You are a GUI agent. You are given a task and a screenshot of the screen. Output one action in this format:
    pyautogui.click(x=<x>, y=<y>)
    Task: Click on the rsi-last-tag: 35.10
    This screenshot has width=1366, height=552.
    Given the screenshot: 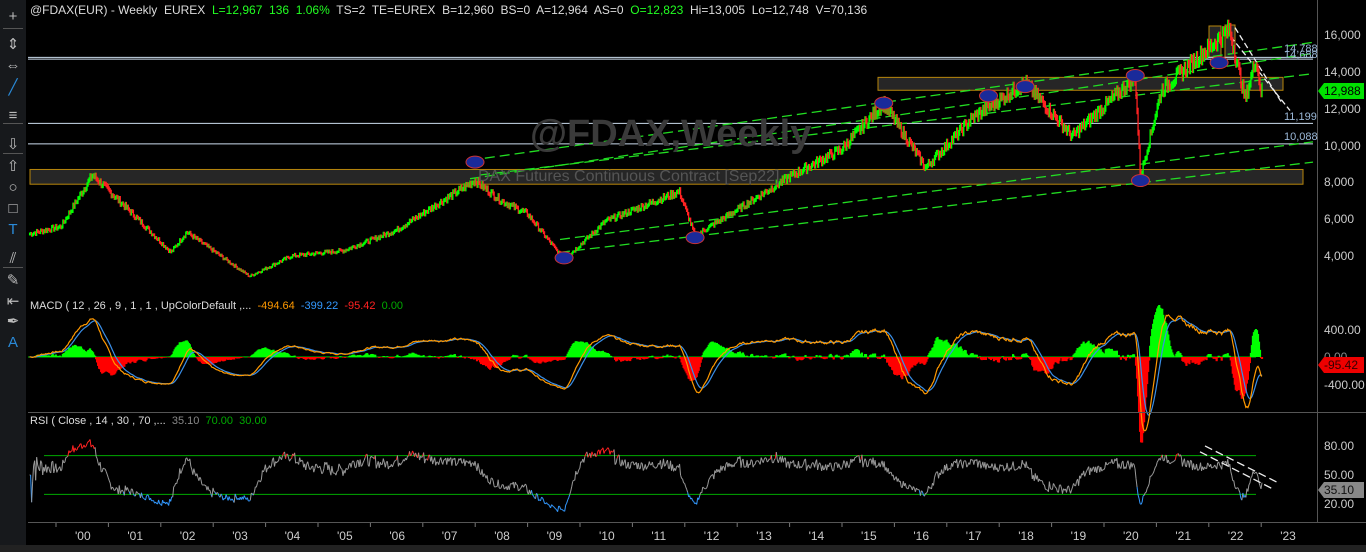 What is the action you would take?
    pyautogui.click(x=1341, y=490)
    